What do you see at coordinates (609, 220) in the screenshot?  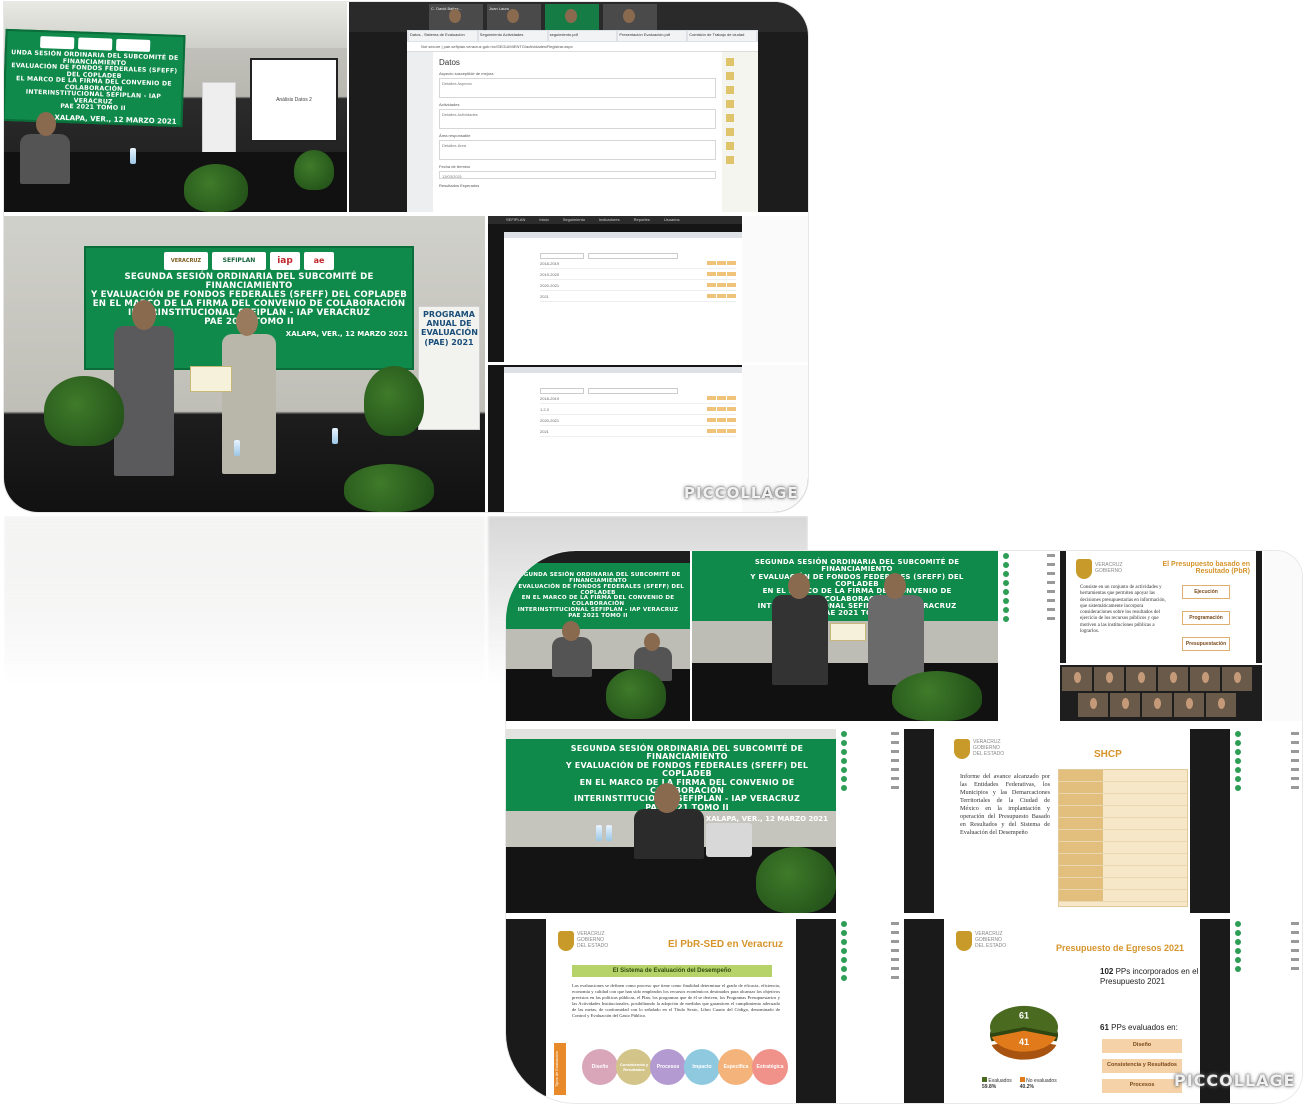 I see `menu-item: Indicadores` at bounding box center [609, 220].